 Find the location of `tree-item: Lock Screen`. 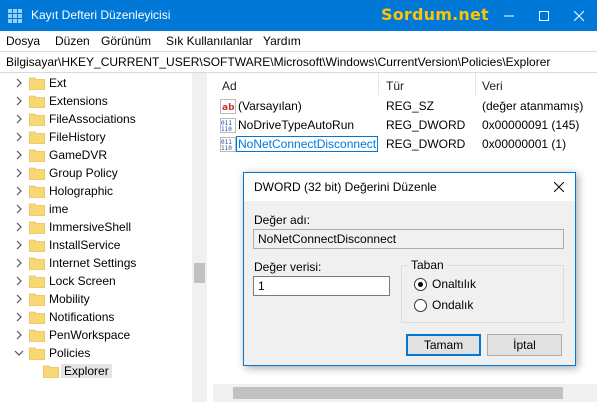

tree-item: Lock Screen is located at coordinates (96, 281).